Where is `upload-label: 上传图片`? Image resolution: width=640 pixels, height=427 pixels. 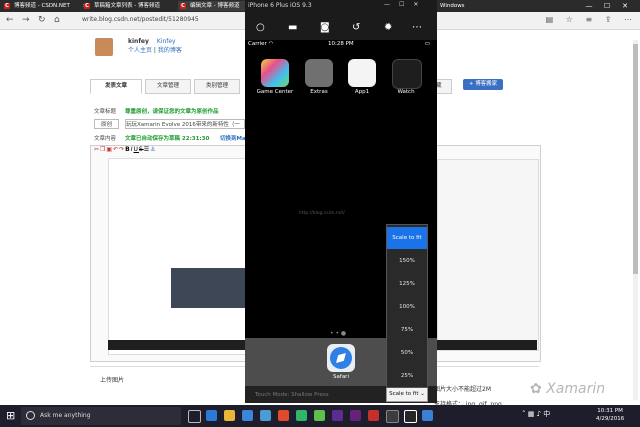
upload-label: 上传图片 is located at coordinates (112, 380).